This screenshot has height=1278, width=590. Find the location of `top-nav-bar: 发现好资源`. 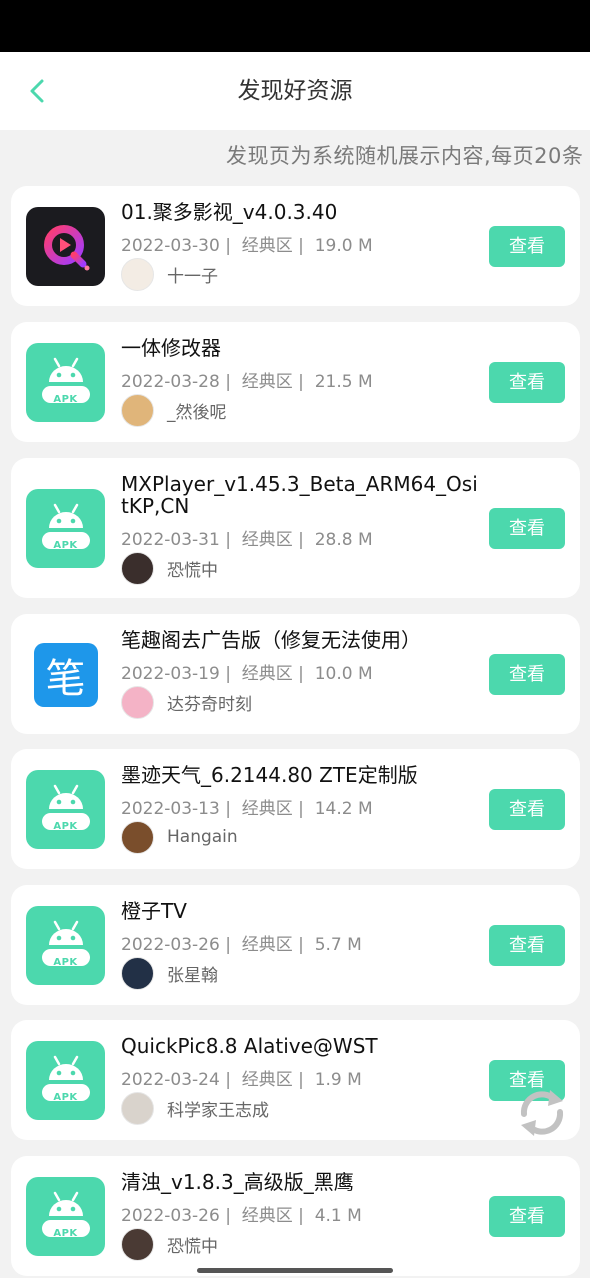

top-nav-bar: 发现好资源 is located at coordinates (295, 91).